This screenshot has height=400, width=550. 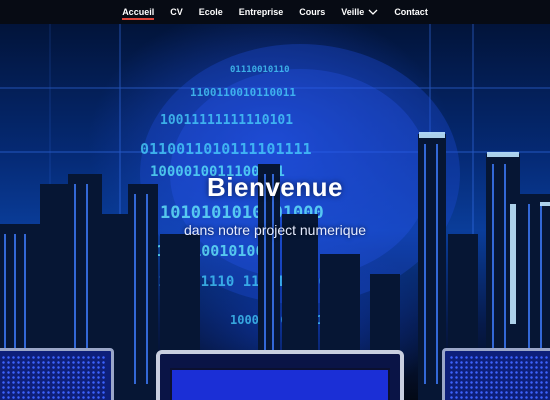 What do you see at coordinates (496, 374) in the screenshot?
I see `laptop-image-right` at bounding box center [496, 374].